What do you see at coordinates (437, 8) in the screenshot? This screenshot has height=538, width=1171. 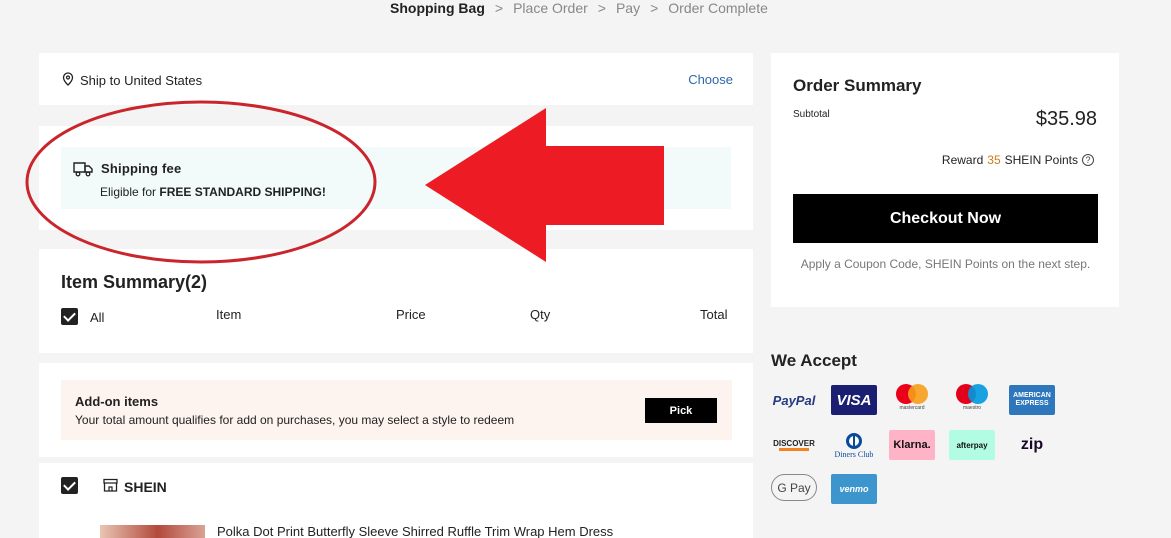 I see `step-shopping-bag: Shopping Bag` at bounding box center [437, 8].